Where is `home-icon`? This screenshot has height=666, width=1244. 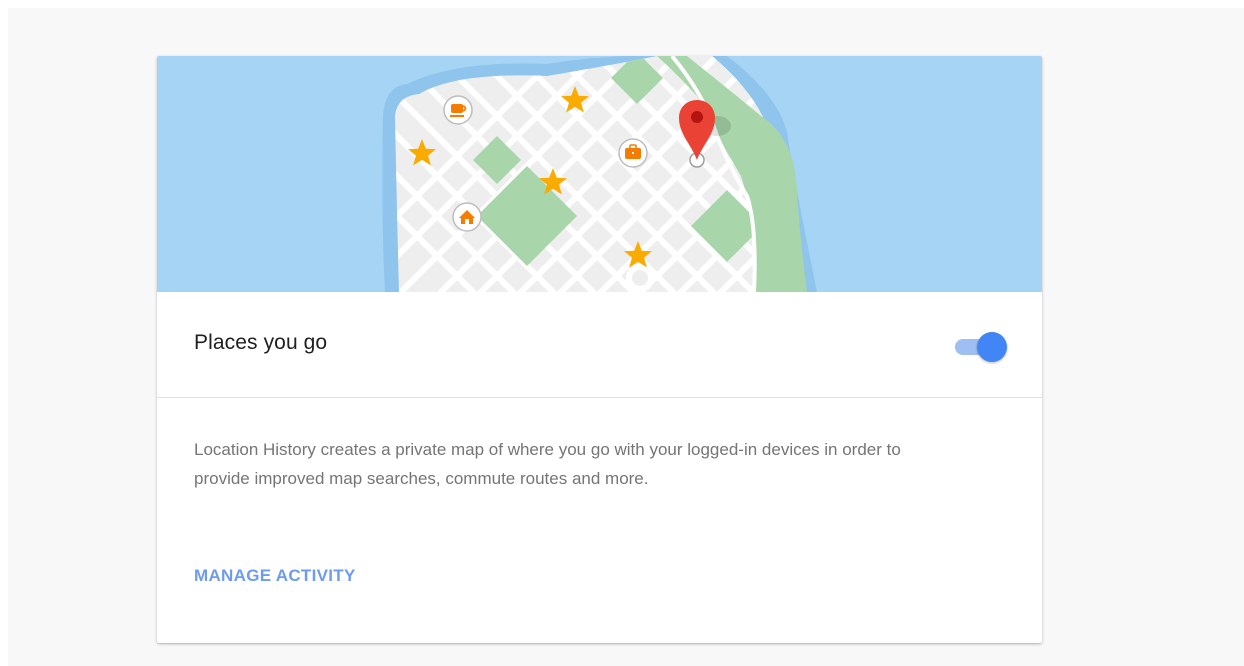
home-icon is located at coordinates (467, 217).